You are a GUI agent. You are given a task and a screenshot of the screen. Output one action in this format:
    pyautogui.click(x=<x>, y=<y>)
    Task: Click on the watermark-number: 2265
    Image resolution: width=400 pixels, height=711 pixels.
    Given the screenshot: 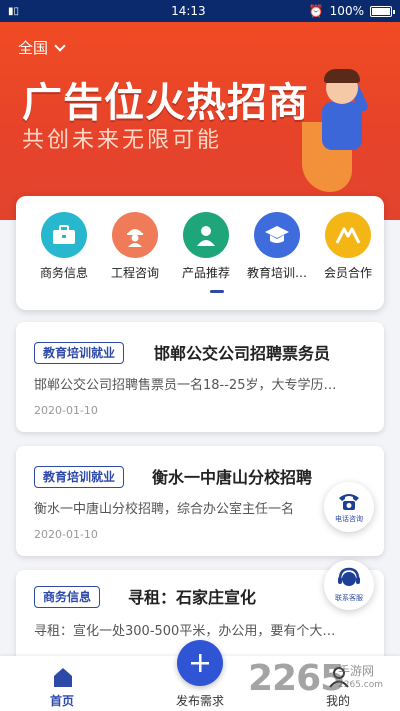 What is the action you would take?
    pyautogui.click(x=296, y=678)
    